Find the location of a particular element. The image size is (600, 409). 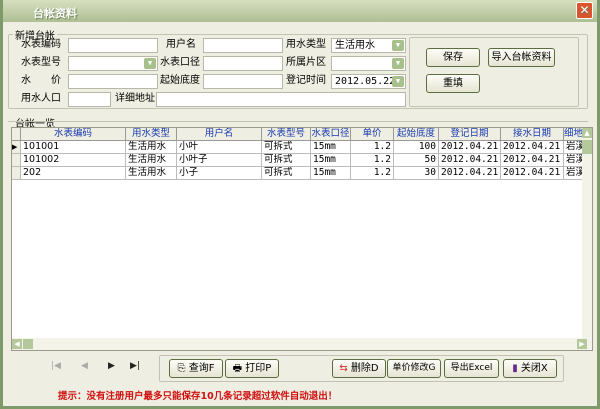

grid-header: 水表编码 用水类型 用户名 水表型号 水表口径 单价 起始底度 登记日期 接水日期 细地 is located at coordinates (298, 134).